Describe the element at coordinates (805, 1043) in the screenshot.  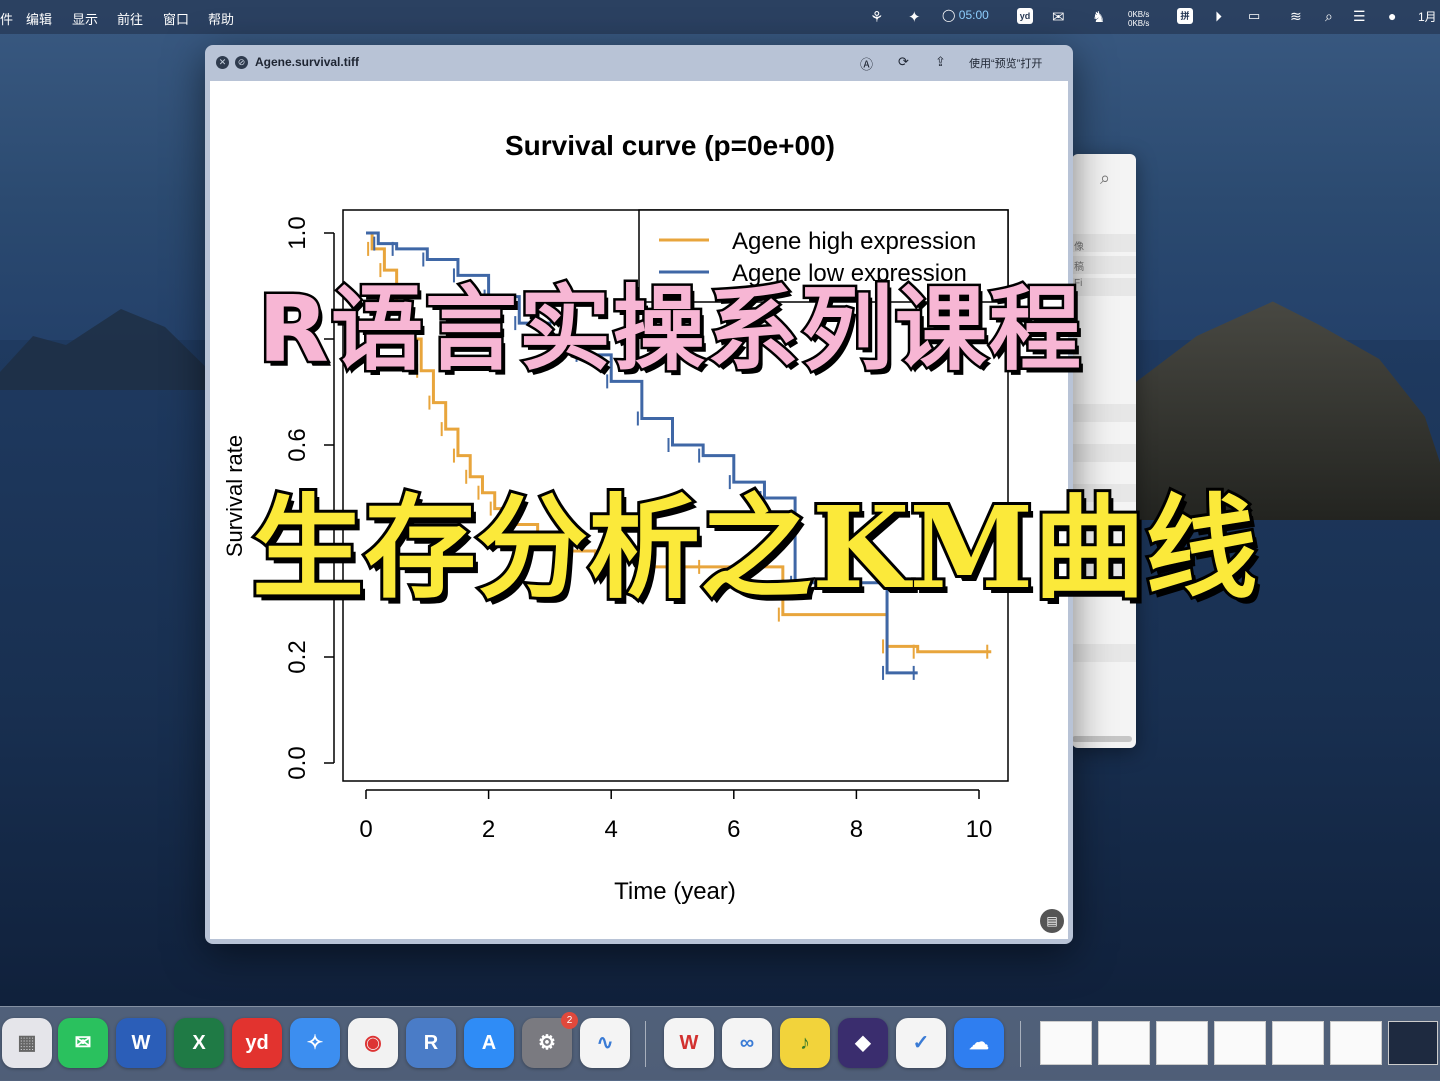
I see `music-app-icon: ♪` at that location.